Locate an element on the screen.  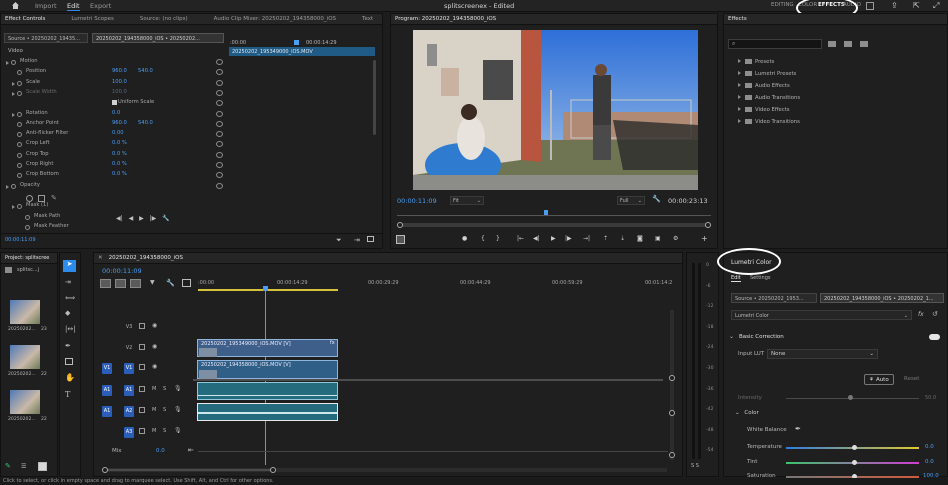
nav-edit: Edit is located at coordinates (73, 6).